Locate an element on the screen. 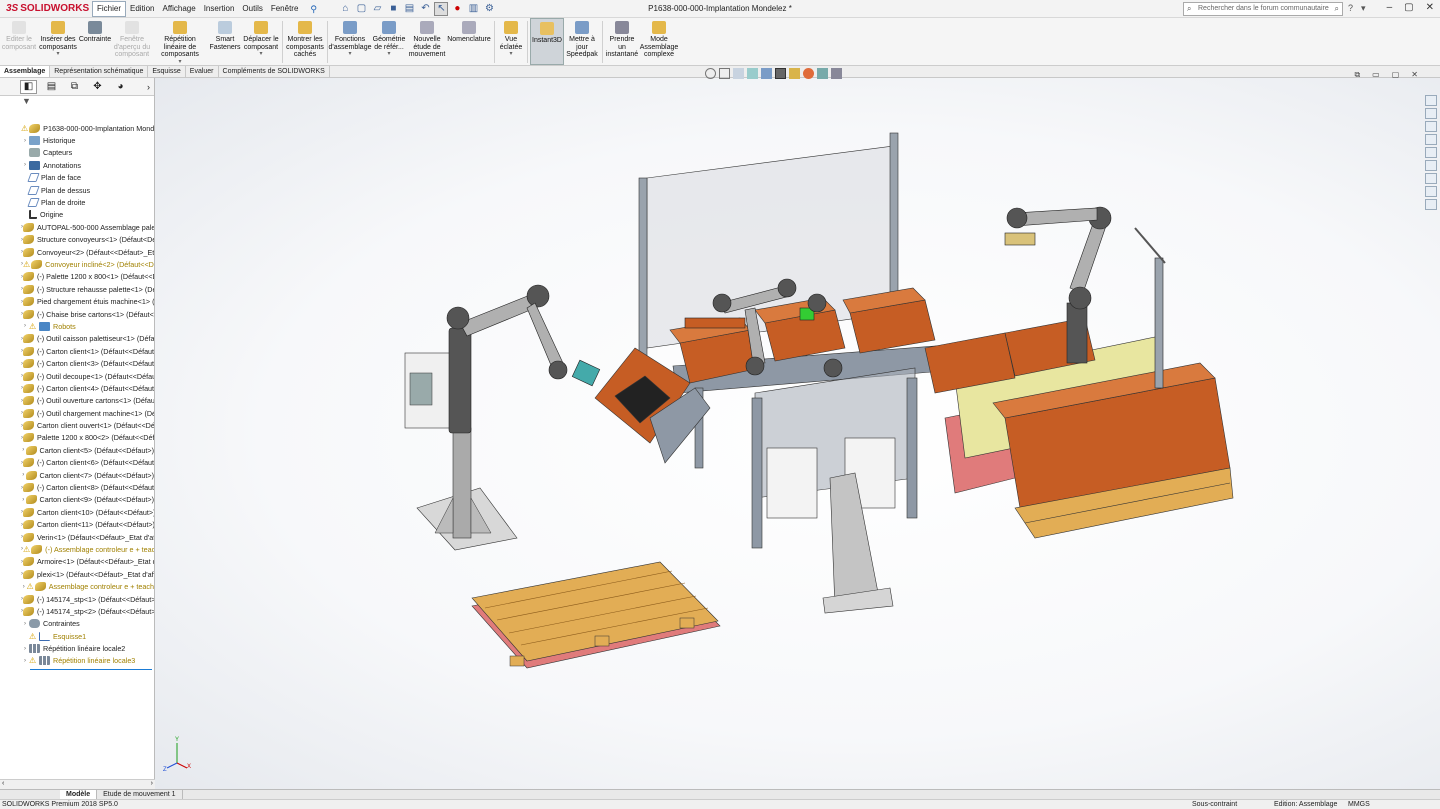 This screenshot has height=809, width=1440. tree-item: › Historique is located at coordinates (77, 140).